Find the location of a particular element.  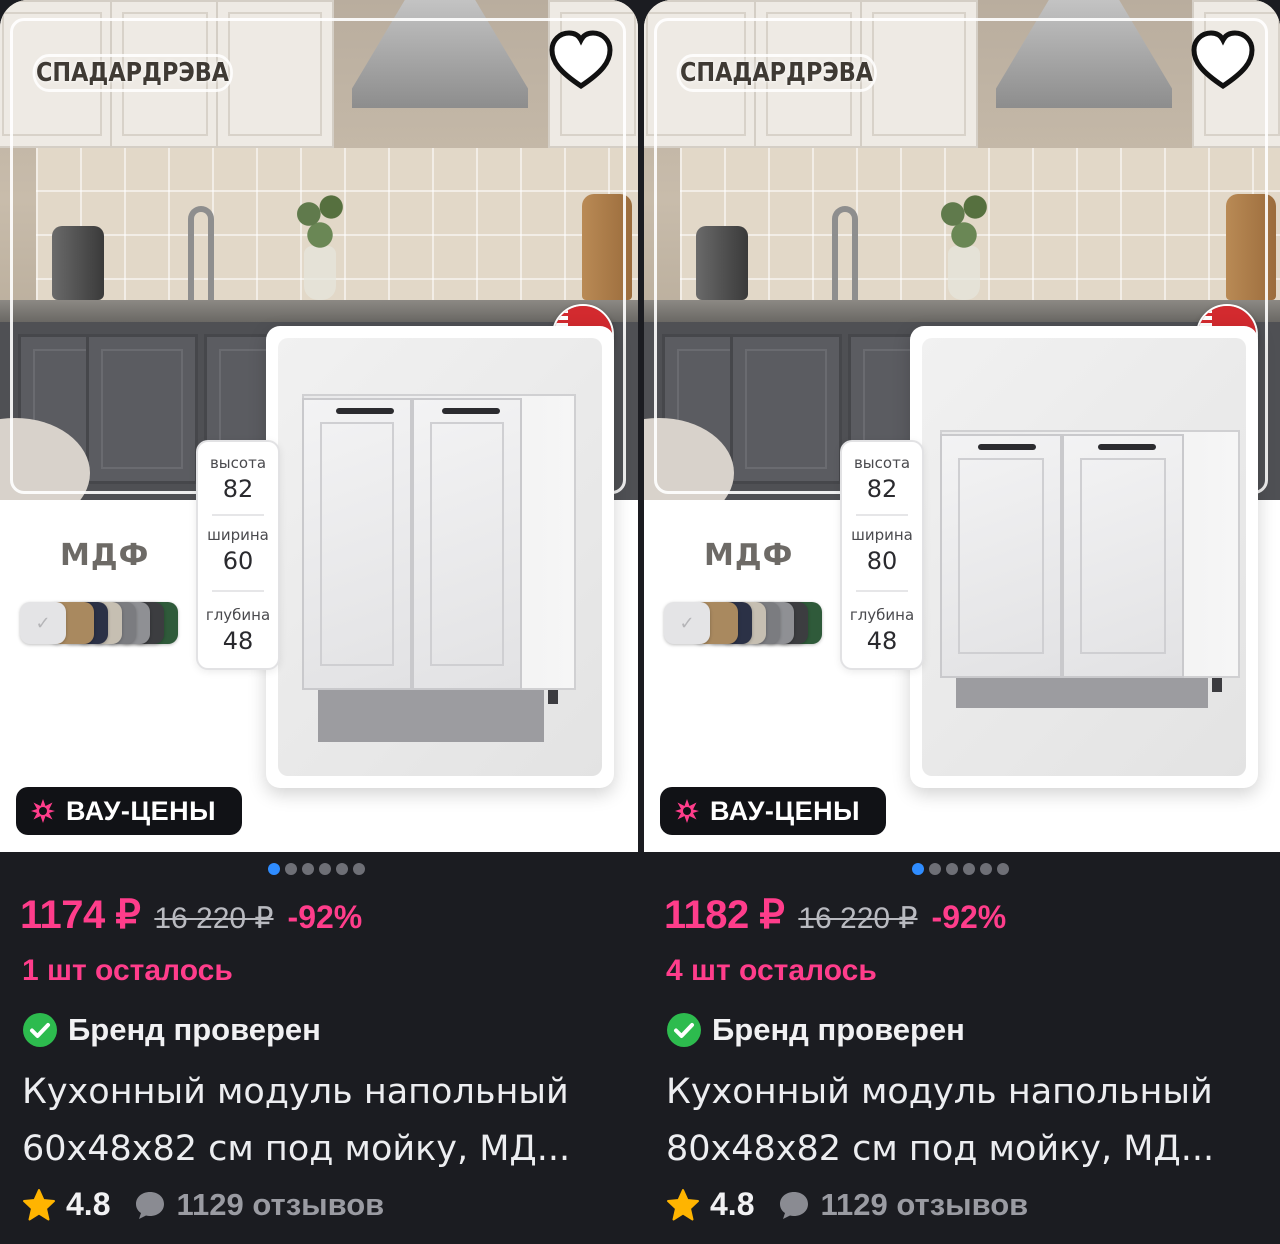

price-row: 1174 ₽ 16 220 ₽ -92% is located at coordinates (191, 917).